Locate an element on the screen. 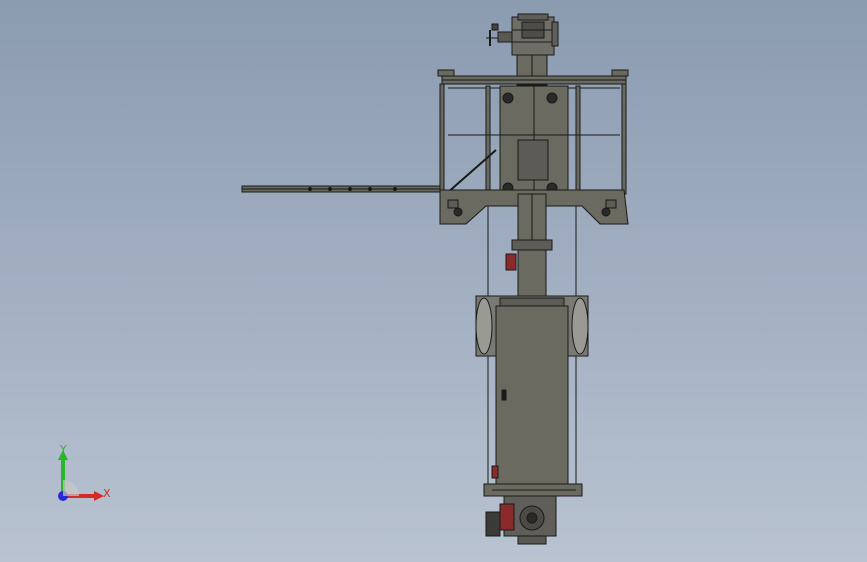 Image resolution: width=867 pixels, height=562 pixels. side-arm-rail is located at coordinates (341, 189).